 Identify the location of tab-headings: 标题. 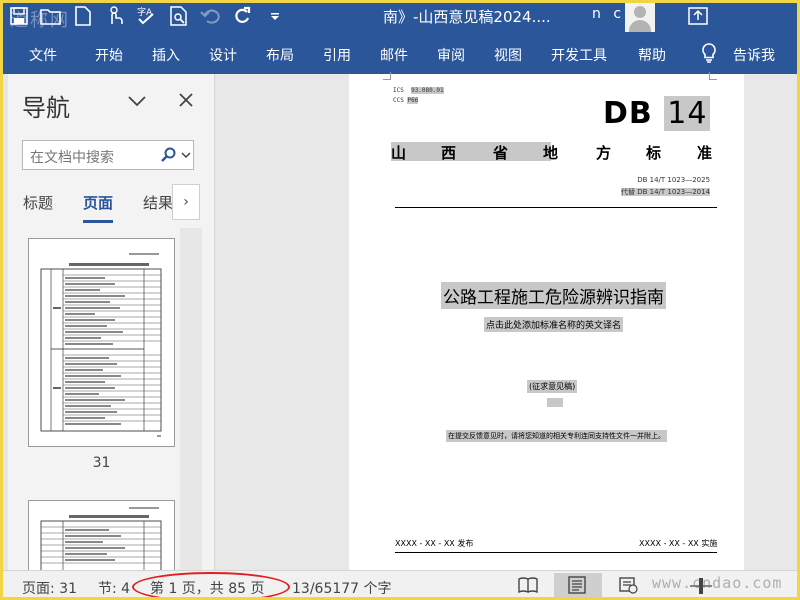
(38, 202).